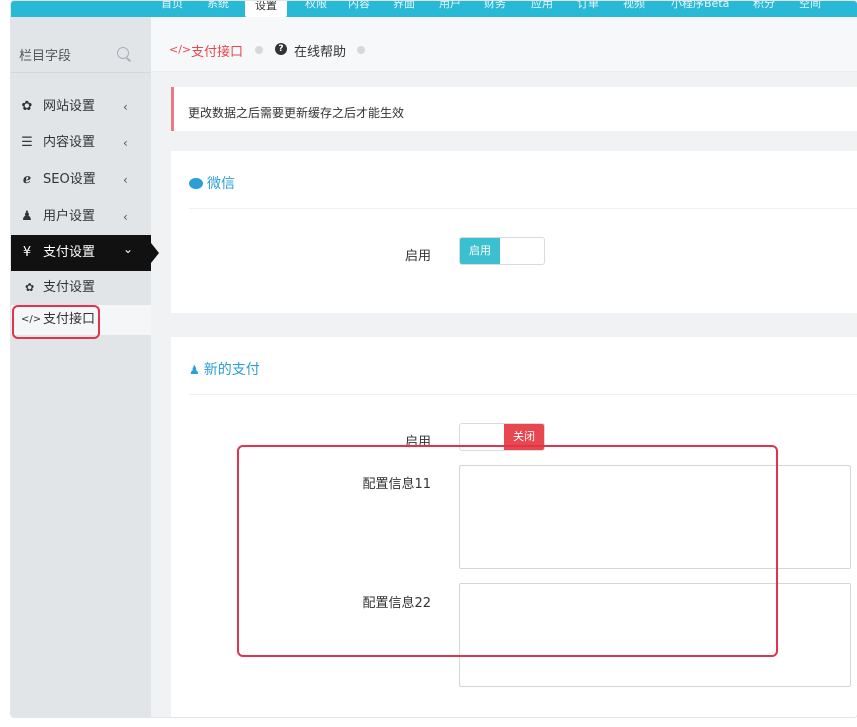  I want to click on nav-home: 首页, so click(172, 6).